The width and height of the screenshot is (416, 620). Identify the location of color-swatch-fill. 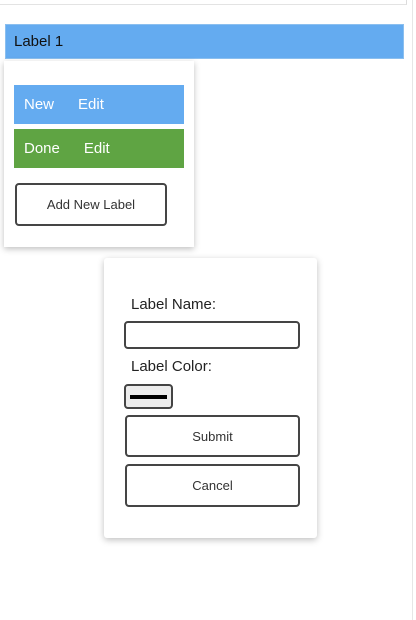
(148, 396).